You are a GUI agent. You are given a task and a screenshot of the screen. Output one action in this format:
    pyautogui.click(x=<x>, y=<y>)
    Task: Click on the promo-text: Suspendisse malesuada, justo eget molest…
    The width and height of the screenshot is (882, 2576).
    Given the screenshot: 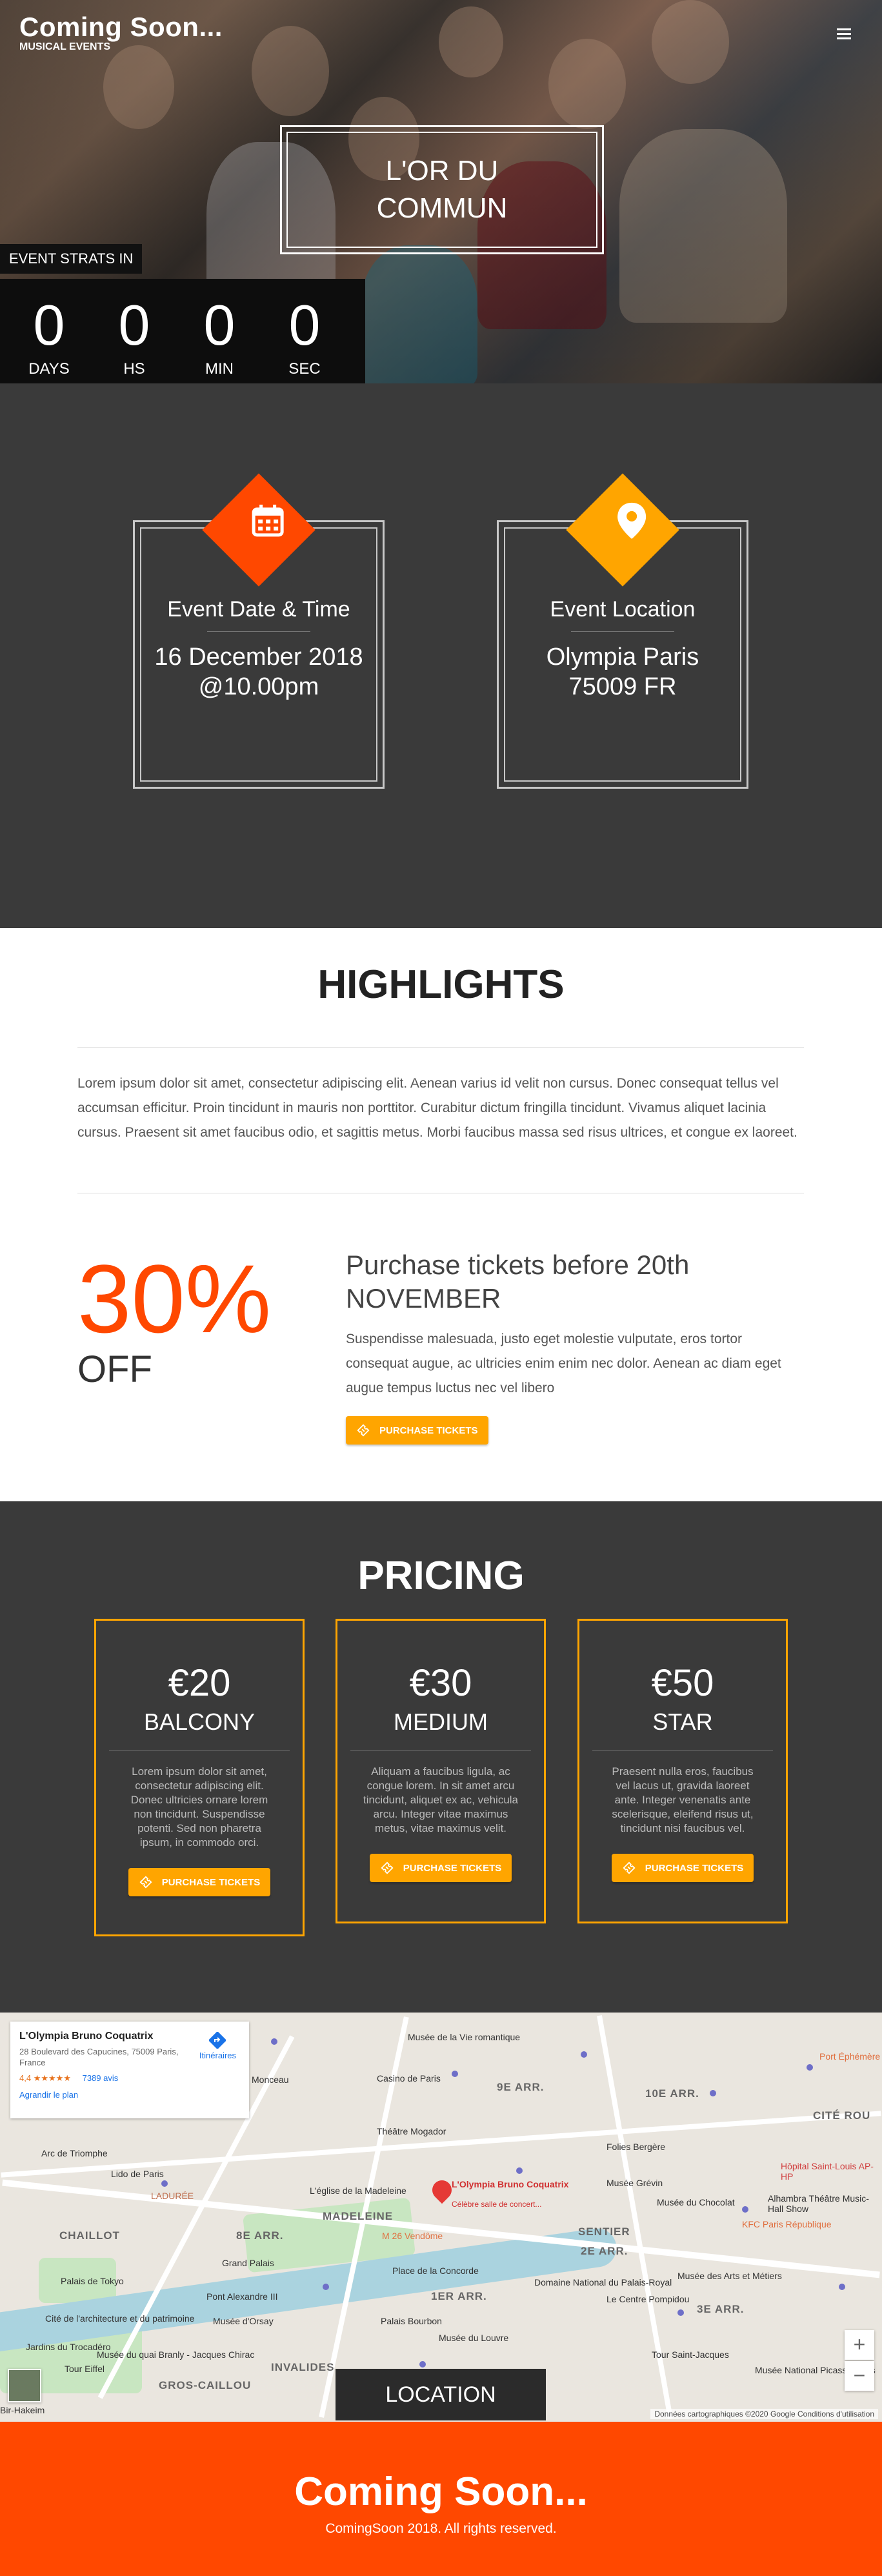 What is the action you would take?
    pyautogui.click(x=563, y=1363)
    